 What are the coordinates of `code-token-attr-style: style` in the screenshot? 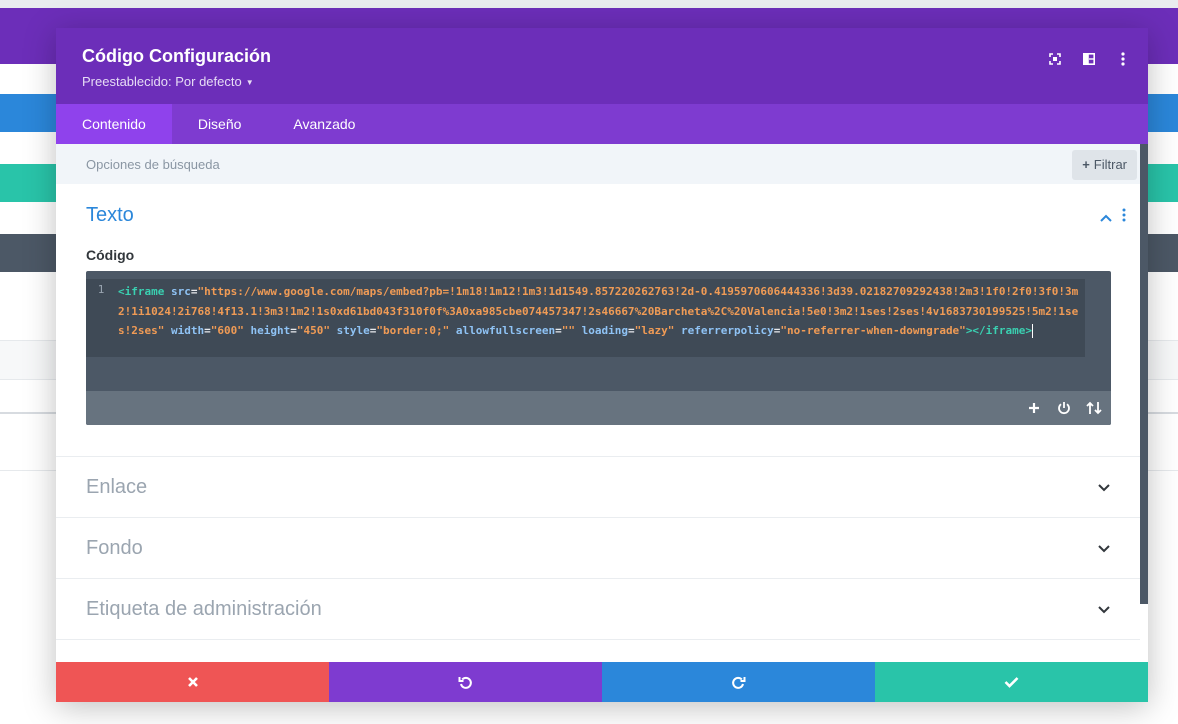 It's located at (349, 330).